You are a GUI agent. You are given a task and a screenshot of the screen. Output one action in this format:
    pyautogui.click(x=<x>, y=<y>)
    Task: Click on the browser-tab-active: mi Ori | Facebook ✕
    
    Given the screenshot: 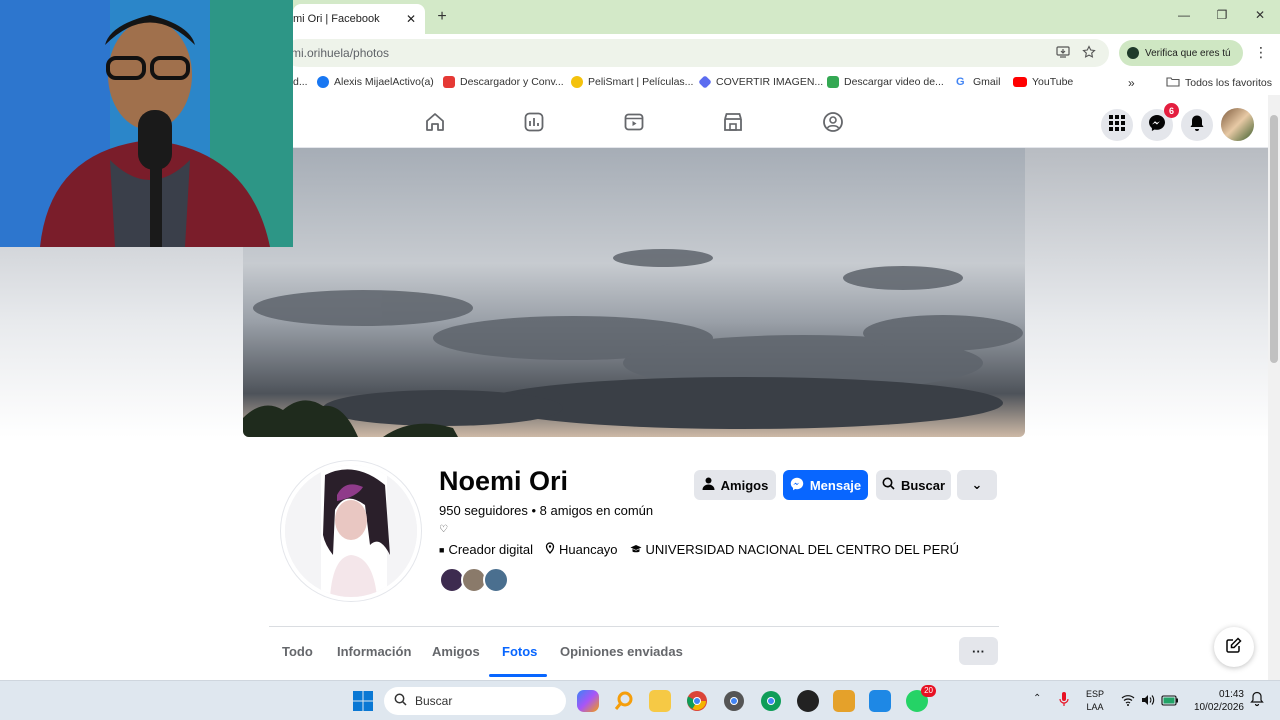 What is the action you would take?
    pyautogui.click(x=359, y=19)
    